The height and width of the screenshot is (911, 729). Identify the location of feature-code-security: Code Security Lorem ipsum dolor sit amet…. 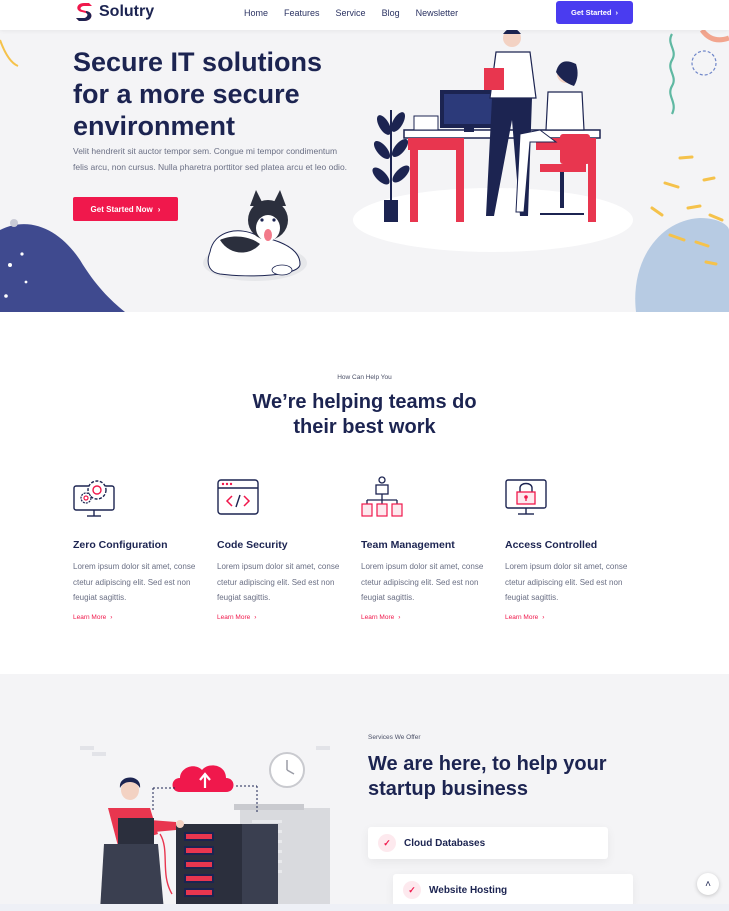
(282, 548).